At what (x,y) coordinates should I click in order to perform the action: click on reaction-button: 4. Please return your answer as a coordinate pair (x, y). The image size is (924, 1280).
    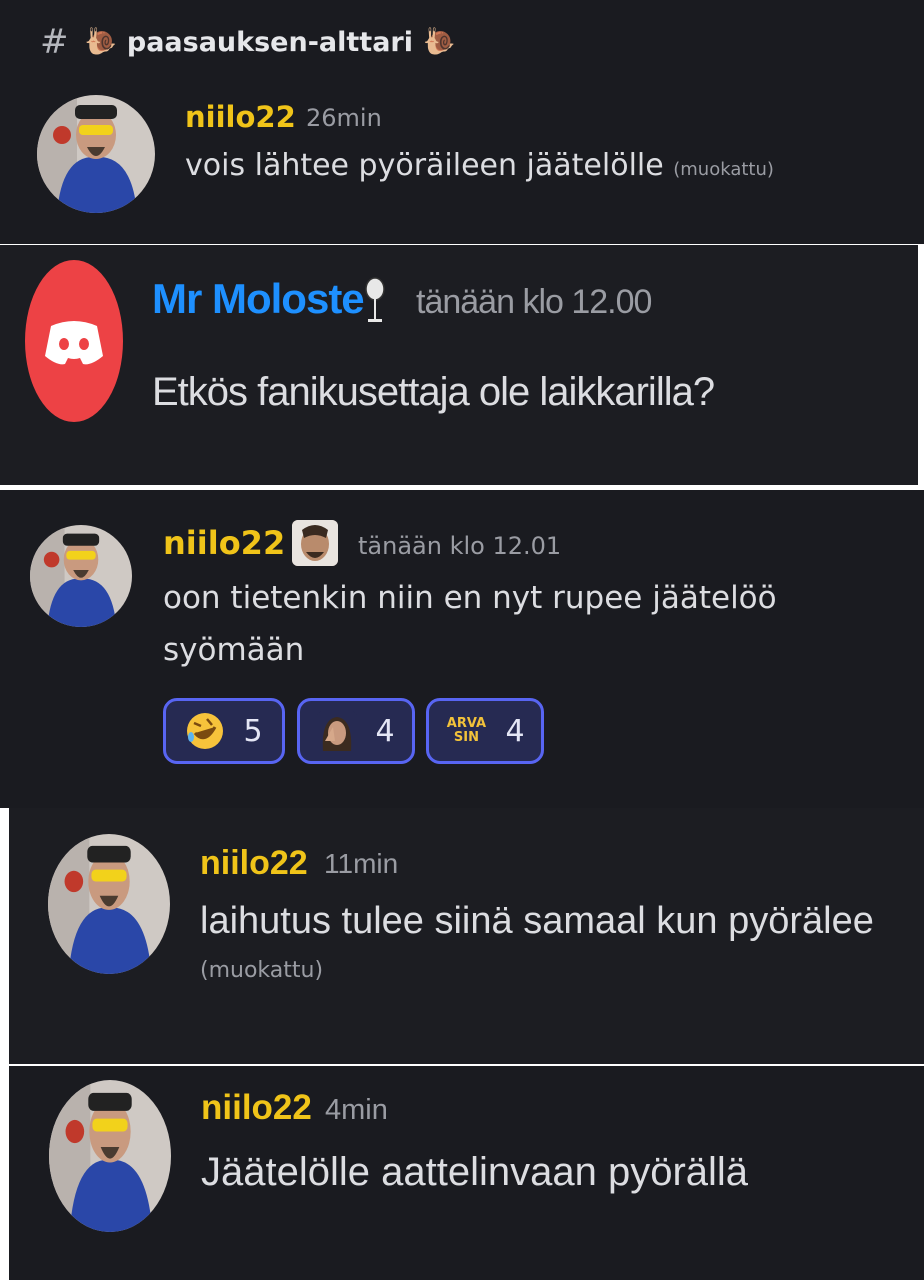
    Looking at the image, I should click on (356, 731).